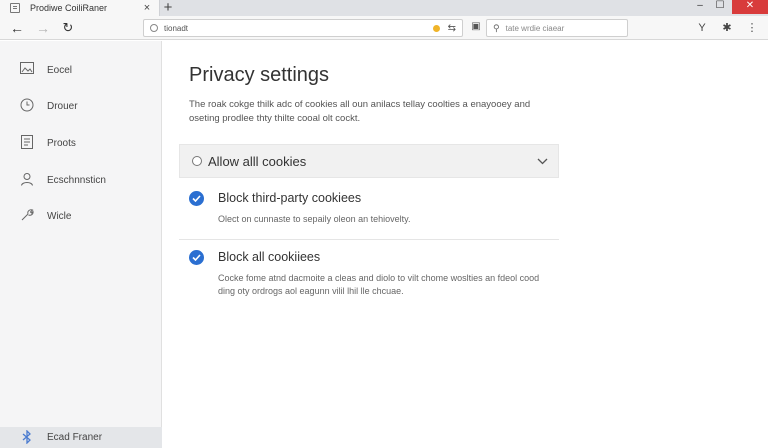  Describe the element at coordinates (27, 106) in the screenshot. I see `clock-icon` at that location.